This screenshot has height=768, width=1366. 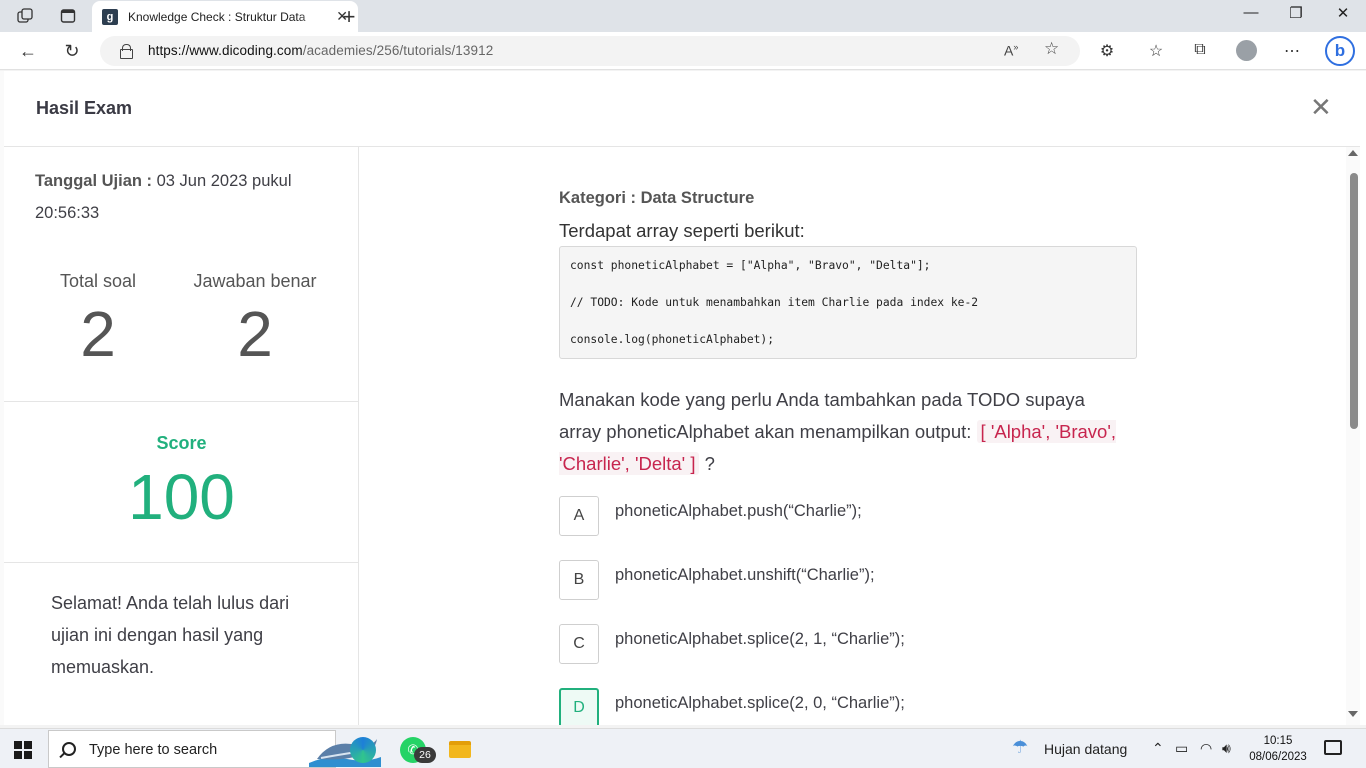 I want to click on show-hidden-icons-chevron-icon: ⌃, so click(x=1158, y=748).